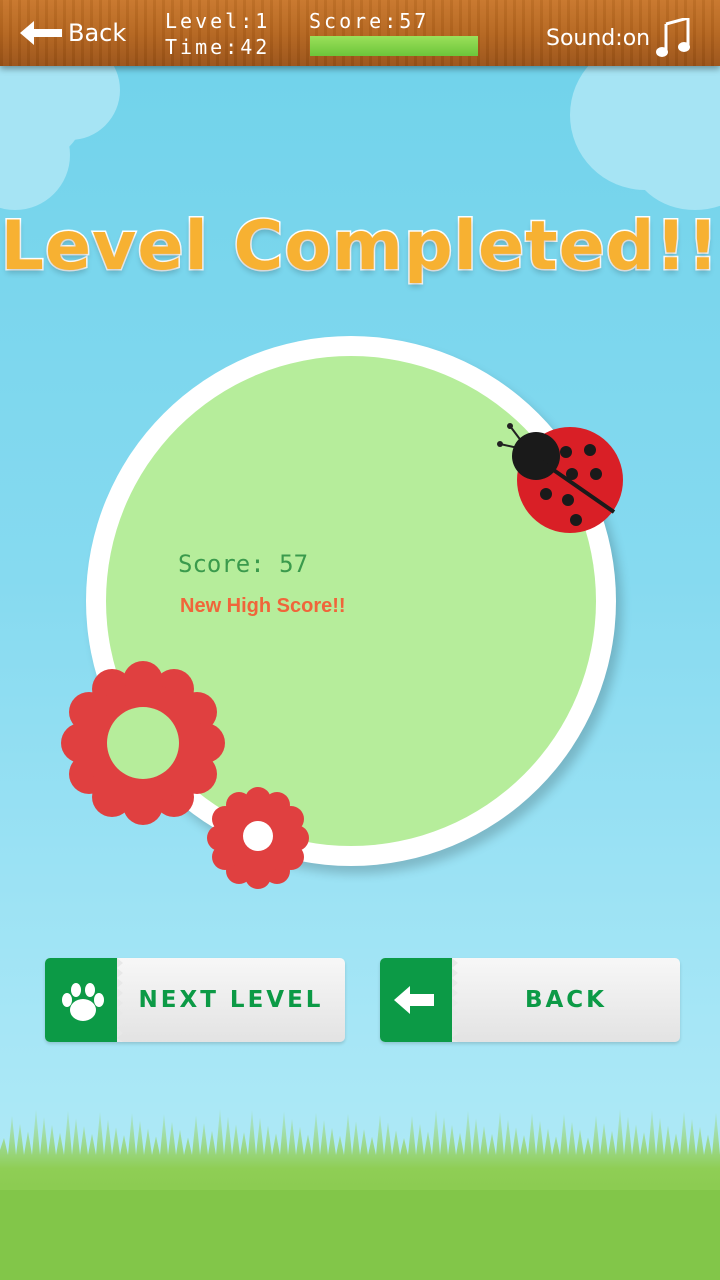 The width and height of the screenshot is (720, 1280). I want to click on next-level-tab, so click(84, 1000).